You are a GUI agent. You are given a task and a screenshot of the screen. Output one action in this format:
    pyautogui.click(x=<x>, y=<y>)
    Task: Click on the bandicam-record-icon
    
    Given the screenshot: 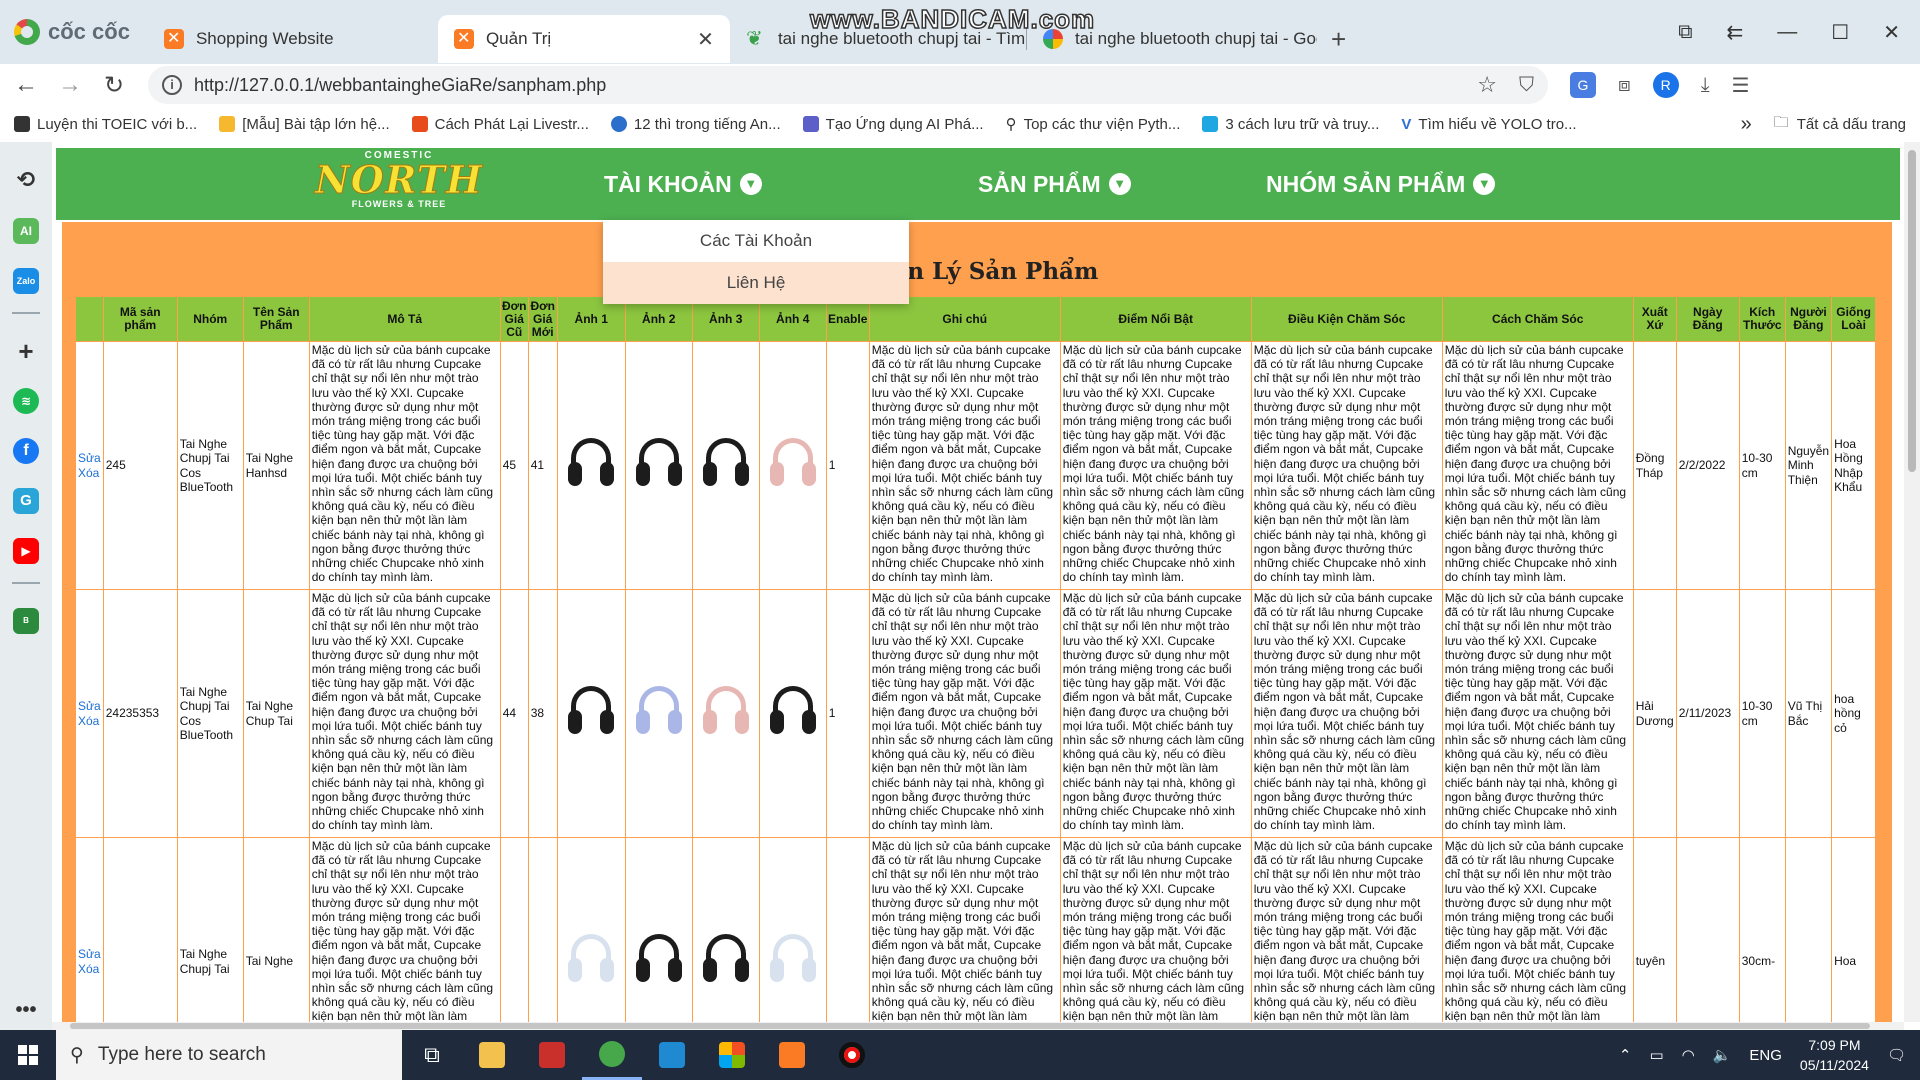 What is the action you would take?
    pyautogui.click(x=852, y=1055)
    